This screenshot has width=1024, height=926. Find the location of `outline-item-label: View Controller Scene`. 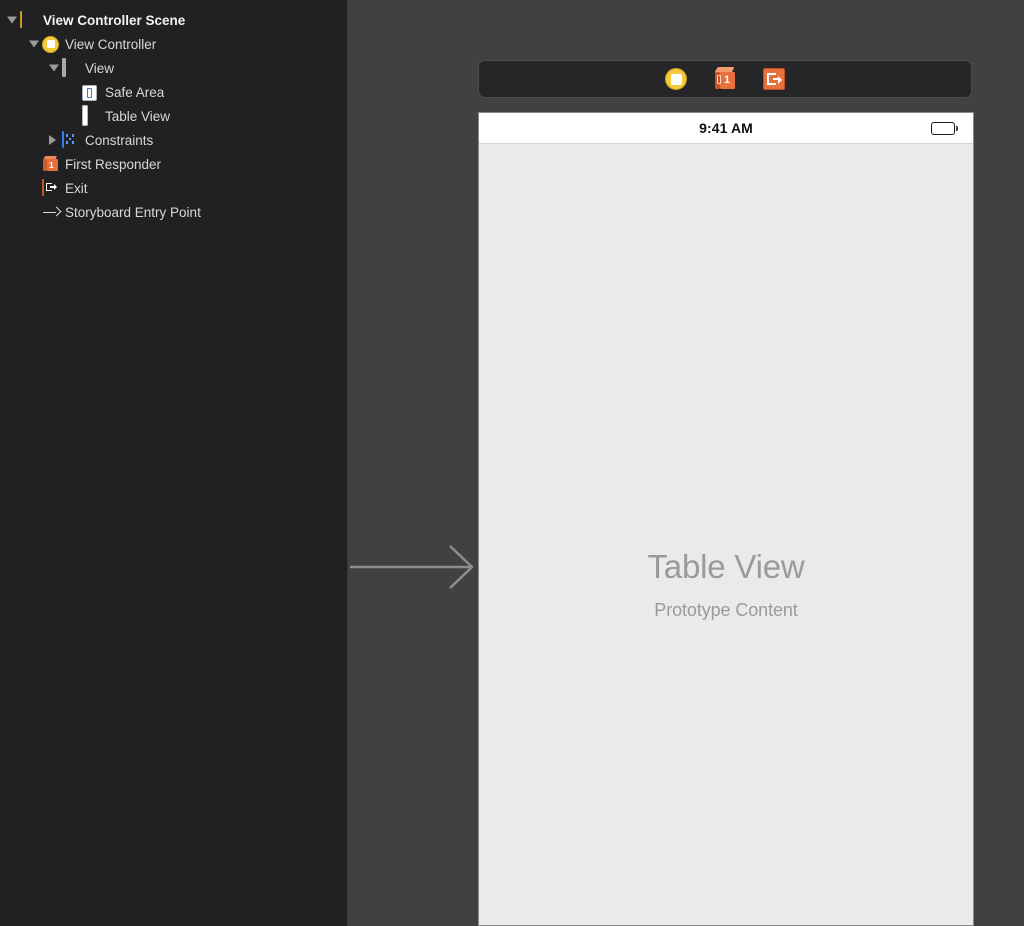

outline-item-label: View Controller Scene is located at coordinates (114, 20).